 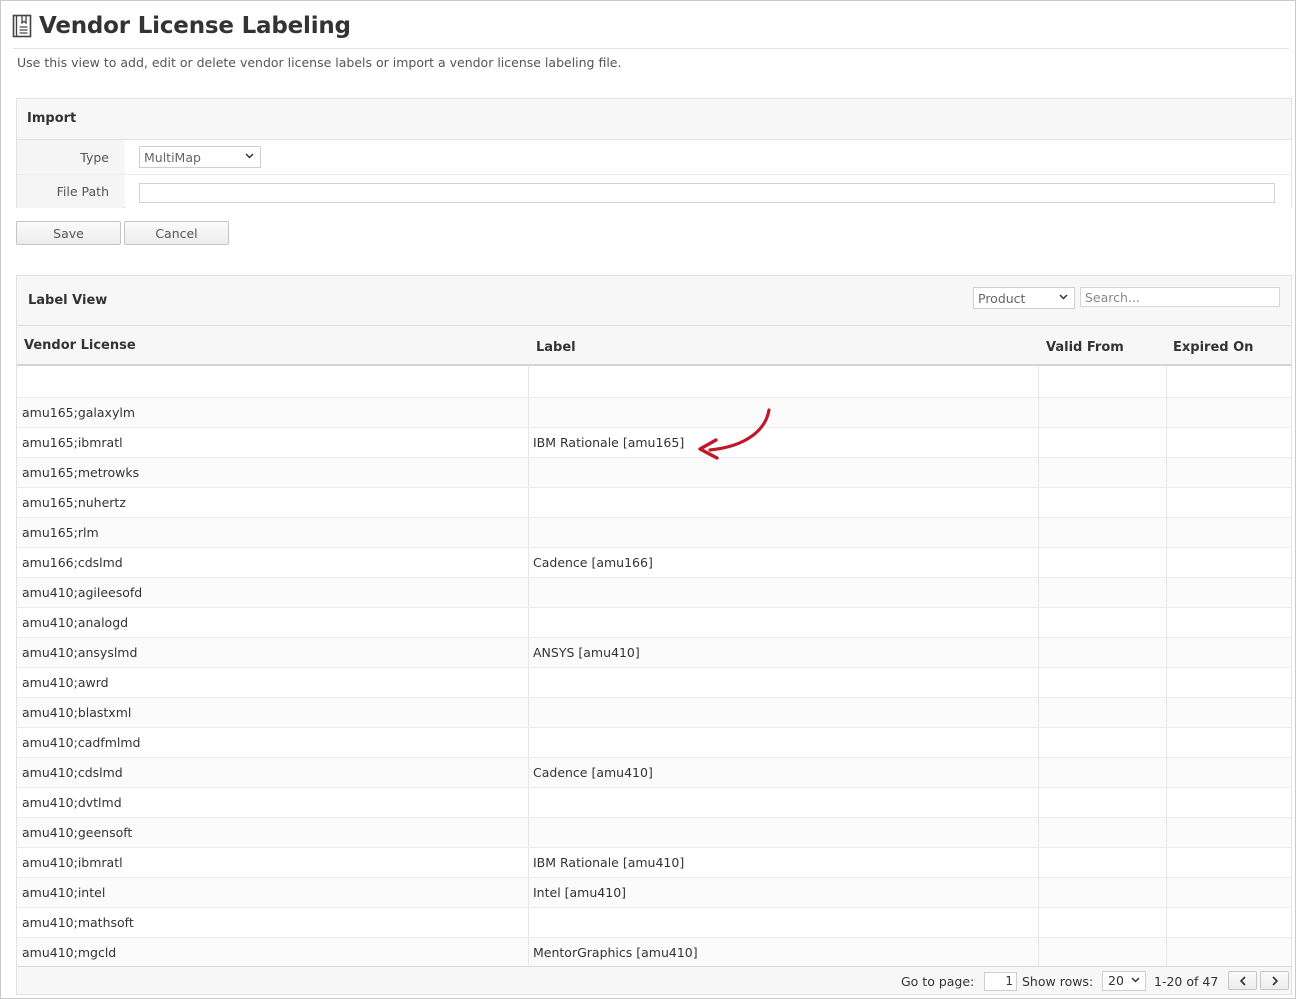 What do you see at coordinates (272, 832) in the screenshot?
I see `cell-vendor-license: amu410;geensoft` at bounding box center [272, 832].